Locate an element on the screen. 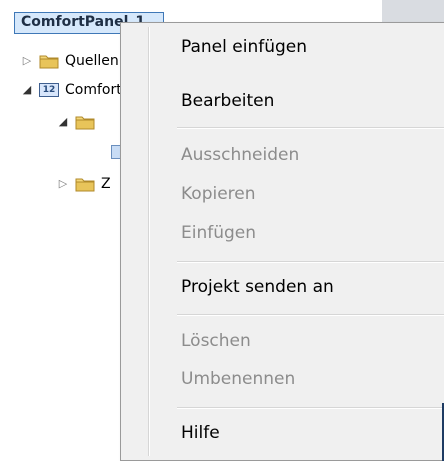  tree-item-label: Z is located at coordinates (106, 184).